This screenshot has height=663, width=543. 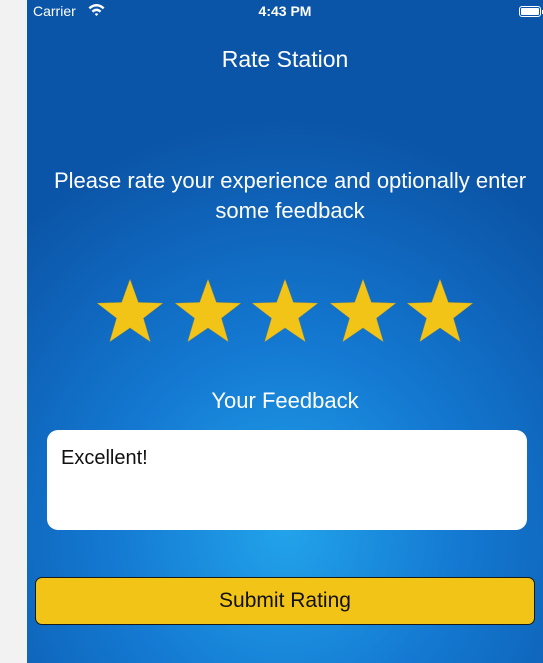 What do you see at coordinates (285, 400) in the screenshot?
I see `feedback-label: Your Feedback` at bounding box center [285, 400].